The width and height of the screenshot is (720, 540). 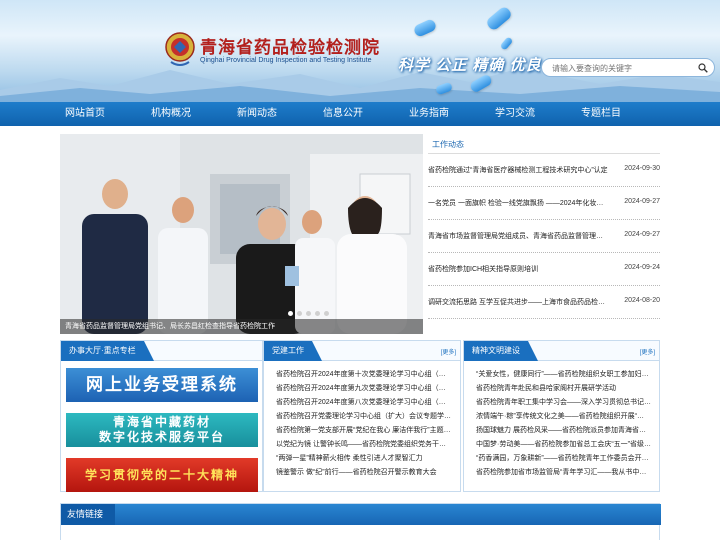 I want to click on civilization-heading: 精神文明建设, so click(x=501, y=351).